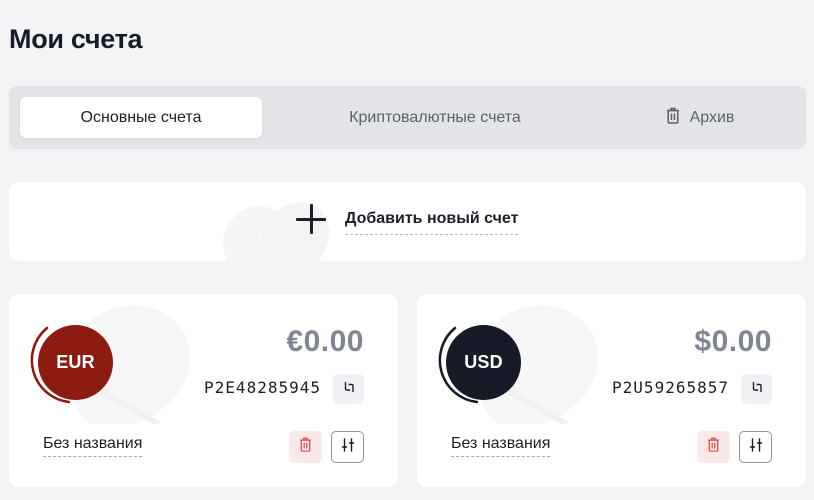 The width and height of the screenshot is (814, 500). What do you see at coordinates (262, 387) in the screenshot?
I see `account-number: P2E48285945` at bounding box center [262, 387].